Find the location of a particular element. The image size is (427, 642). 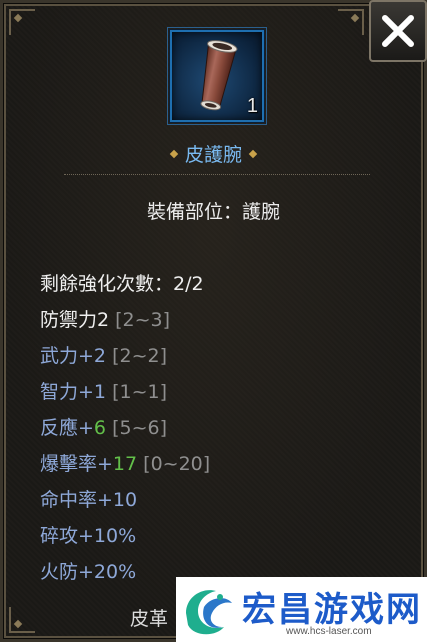

stat-reflex: 反應+6 [5~6] is located at coordinates (125, 428).